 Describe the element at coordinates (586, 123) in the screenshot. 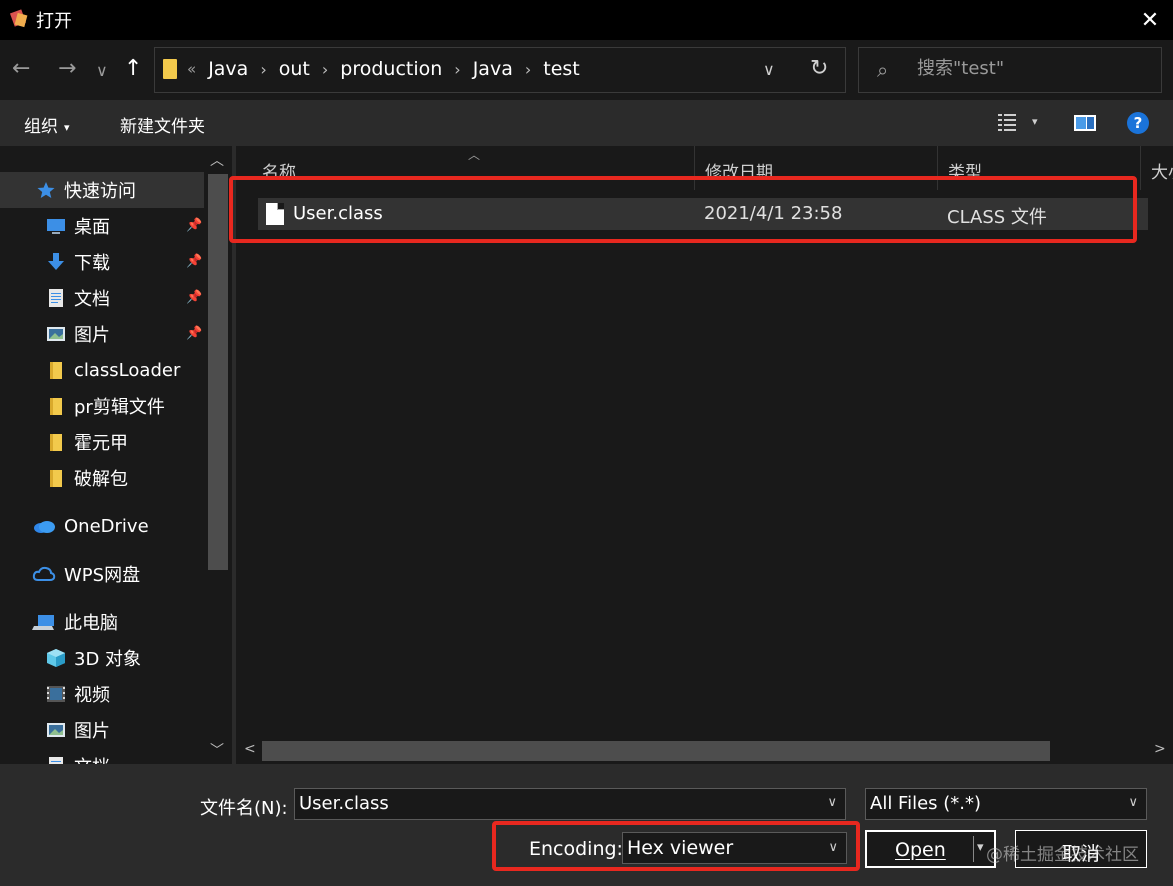

I see `toolbar: 组织 ▾ 新建文件夹 ▾` at that location.